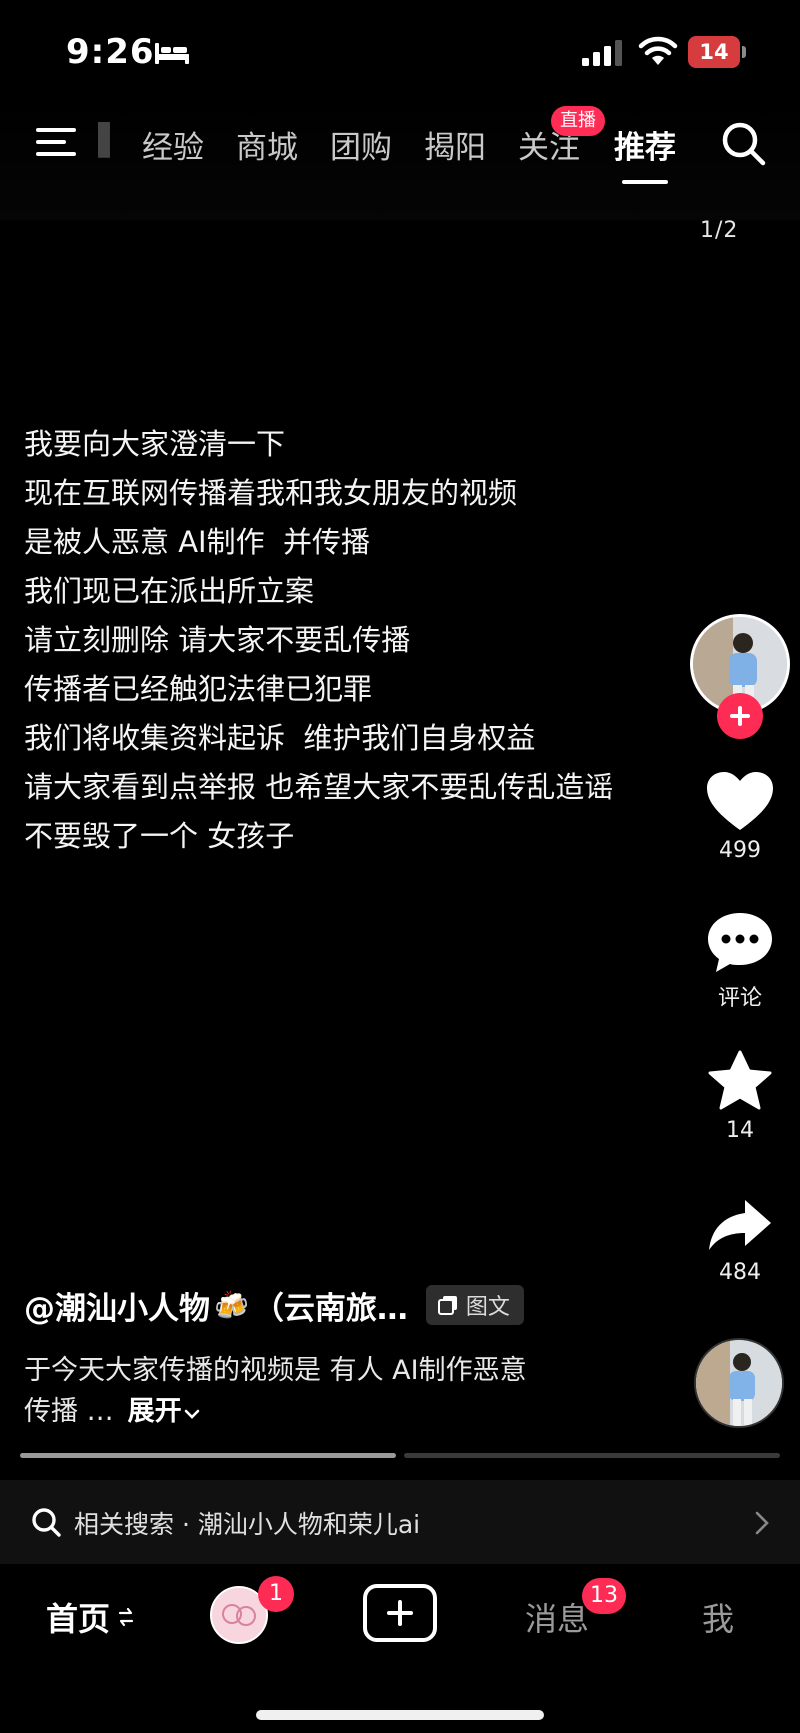 The width and height of the screenshot is (800, 1733). Describe the element at coordinates (217, 640) in the screenshot. I see `content-line: 请立刻删除 请大家不要乱传播` at that location.